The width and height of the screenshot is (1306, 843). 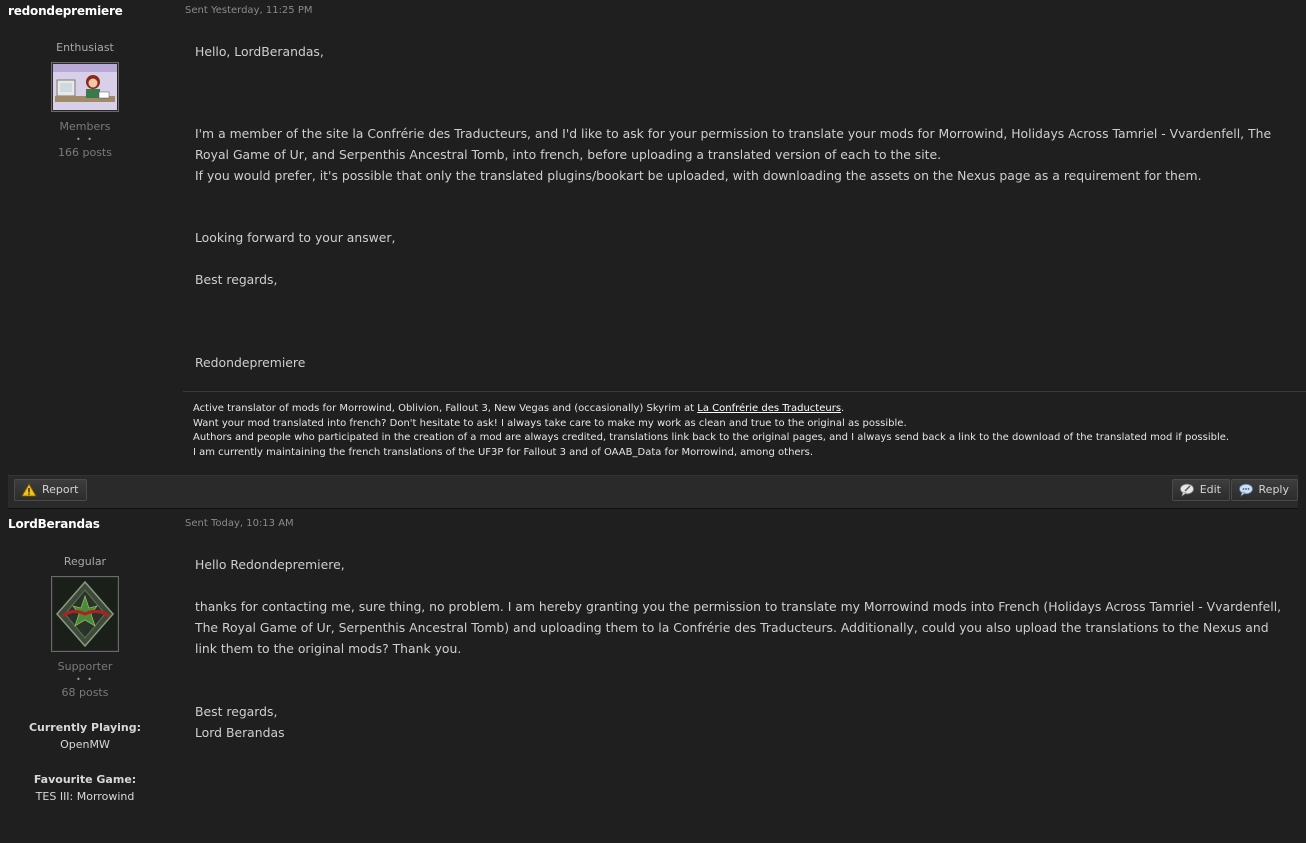 What do you see at coordinates (85, 47) in the screenshot?
I see `user-title: Enthusiast` at bounding box center [85, 47].